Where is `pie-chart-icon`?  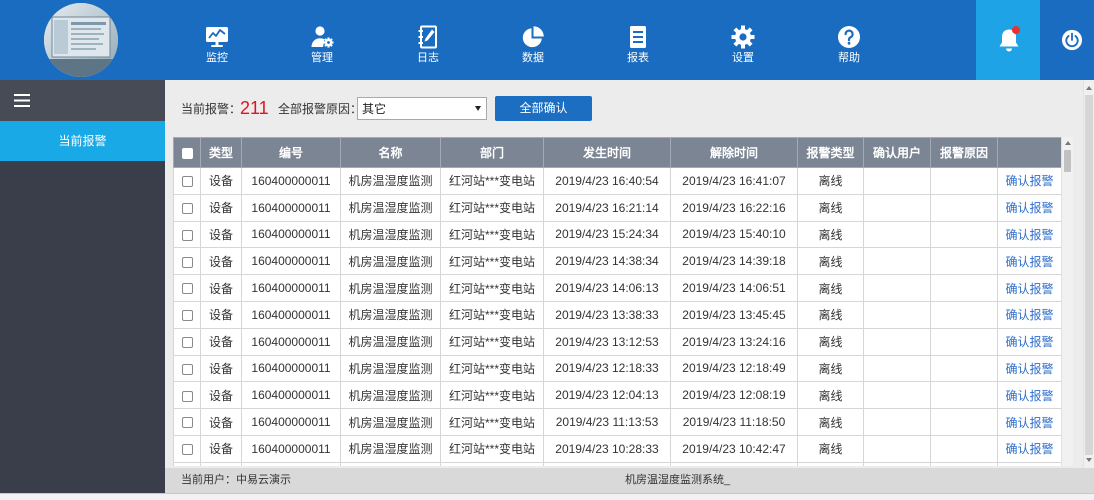
pie-chart-icon is located at coordinates (533, 37).